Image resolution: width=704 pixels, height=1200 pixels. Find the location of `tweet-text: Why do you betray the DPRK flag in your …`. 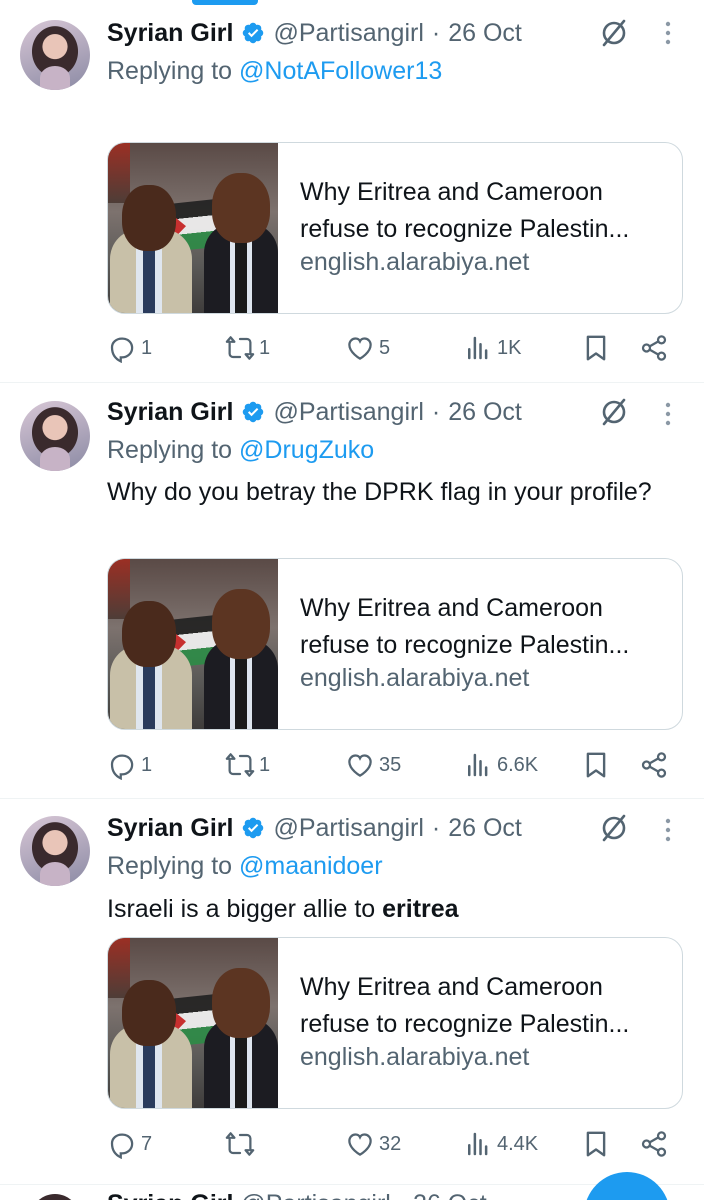

tweet-text: Why do you betray the DPRK flag in your … is located at coordinates (379, 492).